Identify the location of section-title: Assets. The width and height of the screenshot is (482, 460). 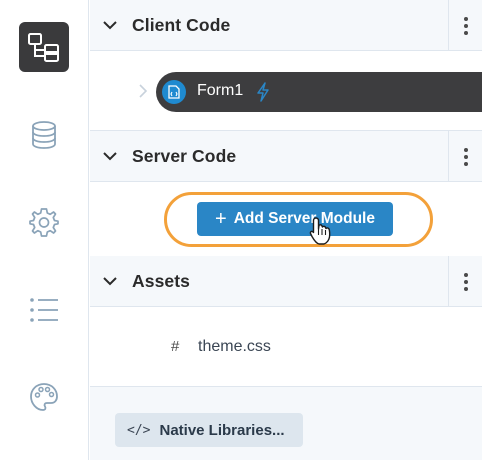
(161, 280).